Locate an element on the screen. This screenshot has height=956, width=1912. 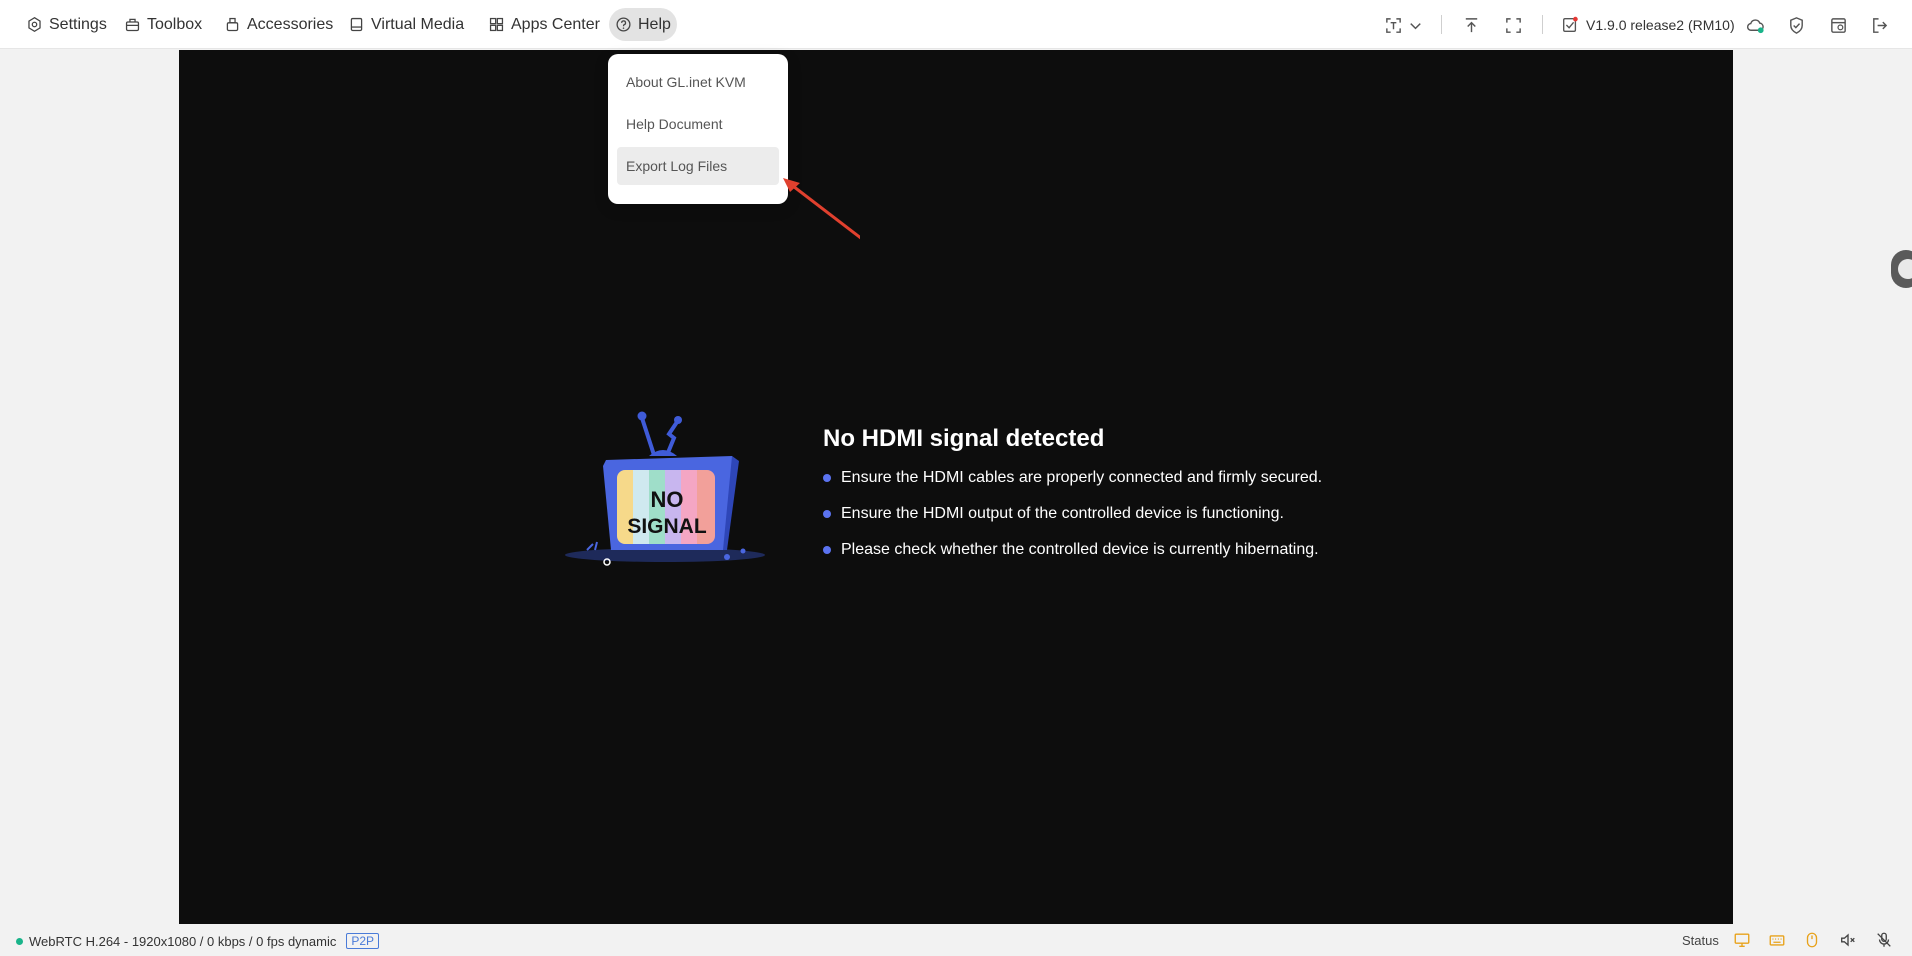
monitor-status-button is located at coordinates (1742, 940).